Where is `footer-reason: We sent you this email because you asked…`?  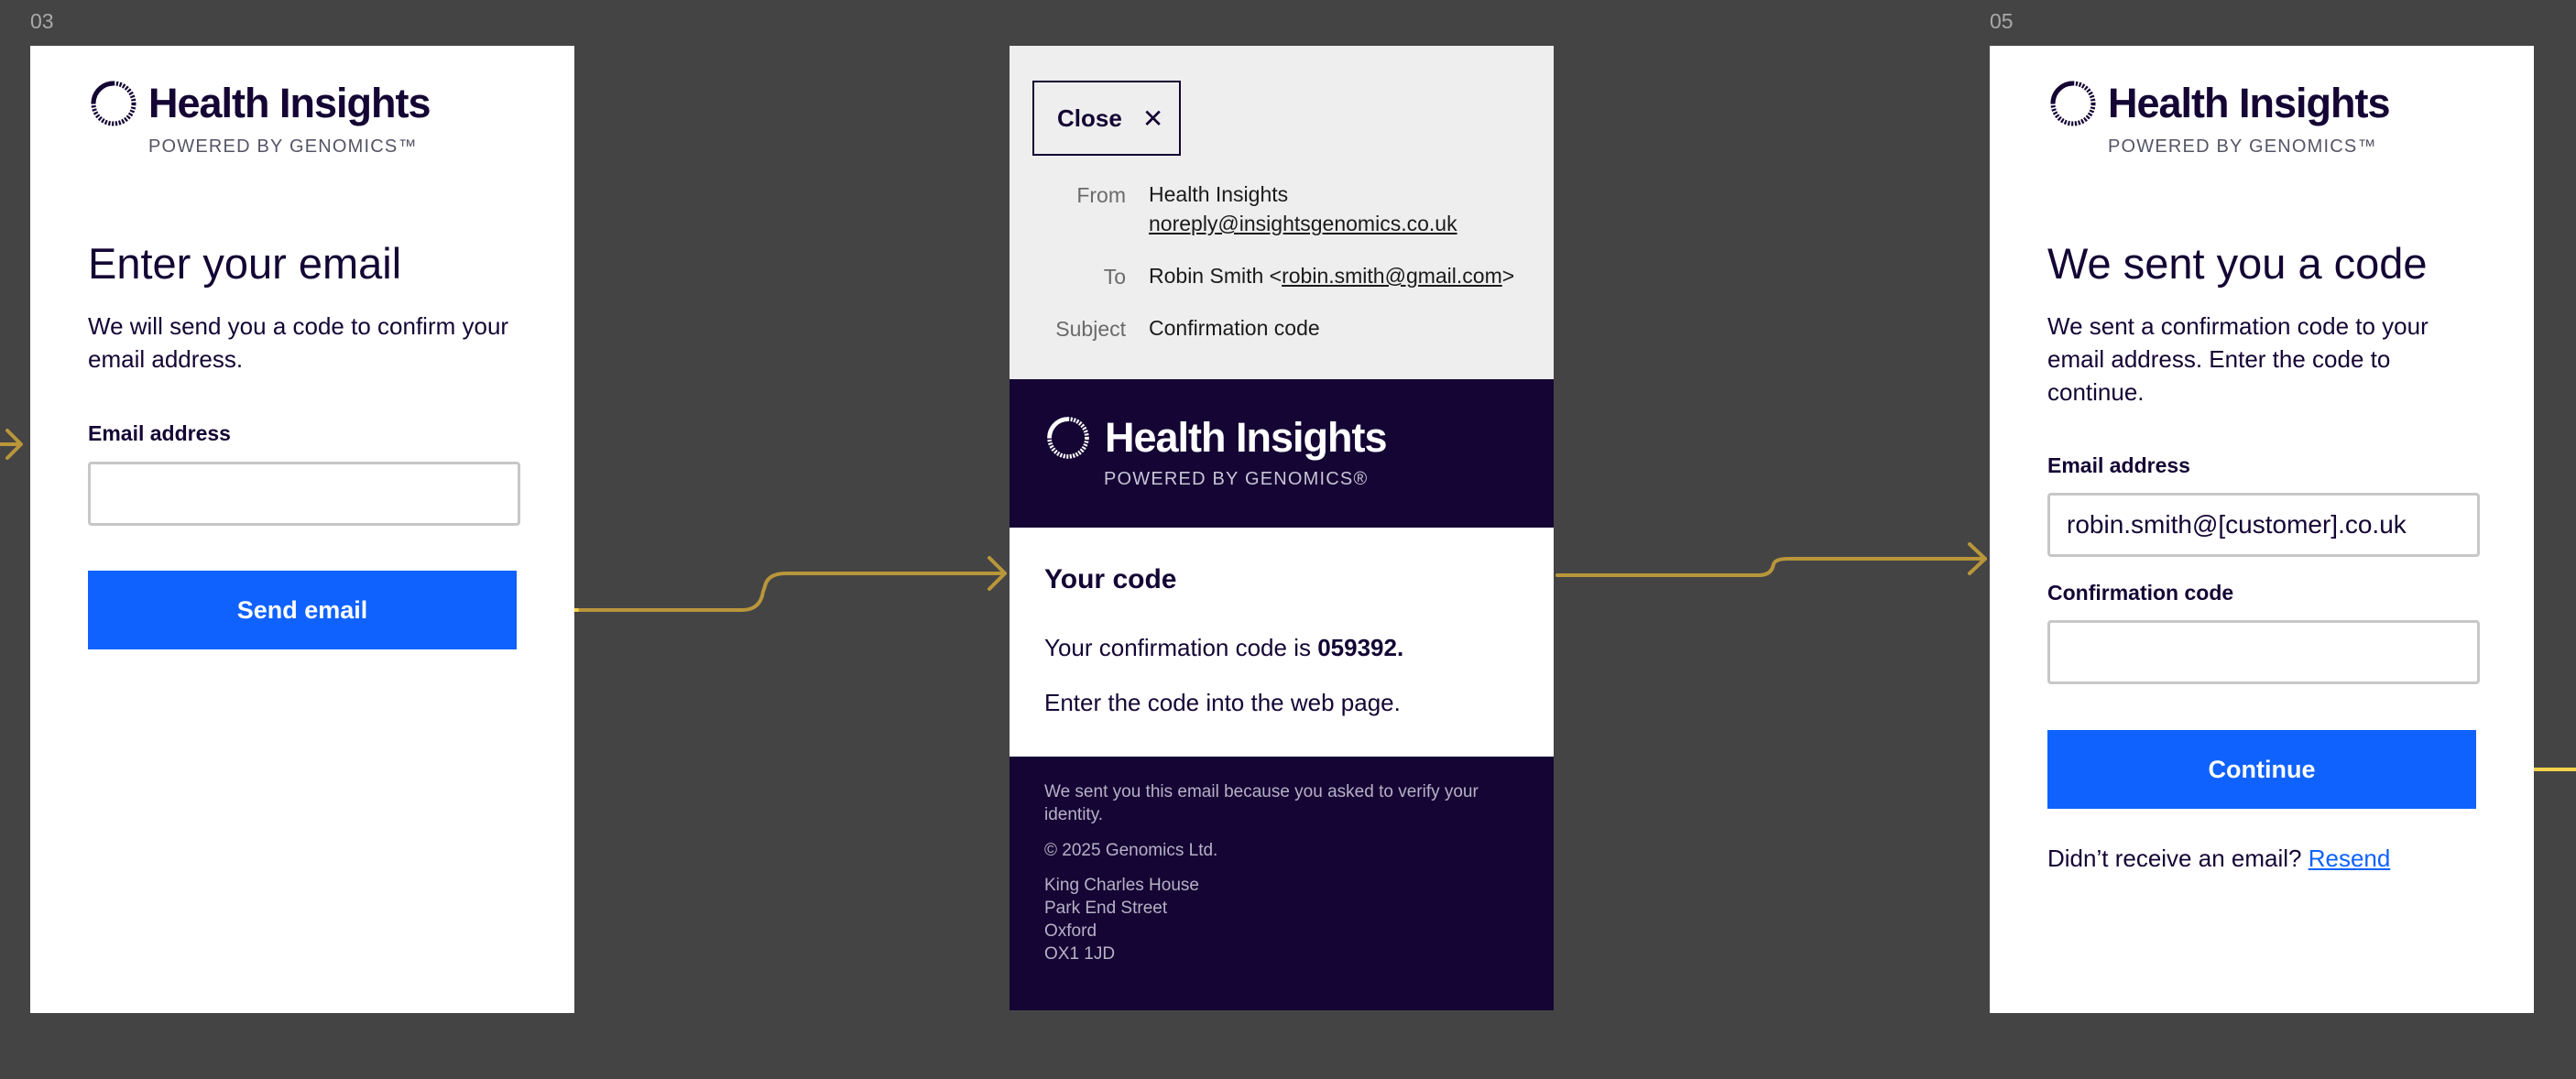
footer-reason: We sent you this email because you asked… is located at coordinates (1261, 803).